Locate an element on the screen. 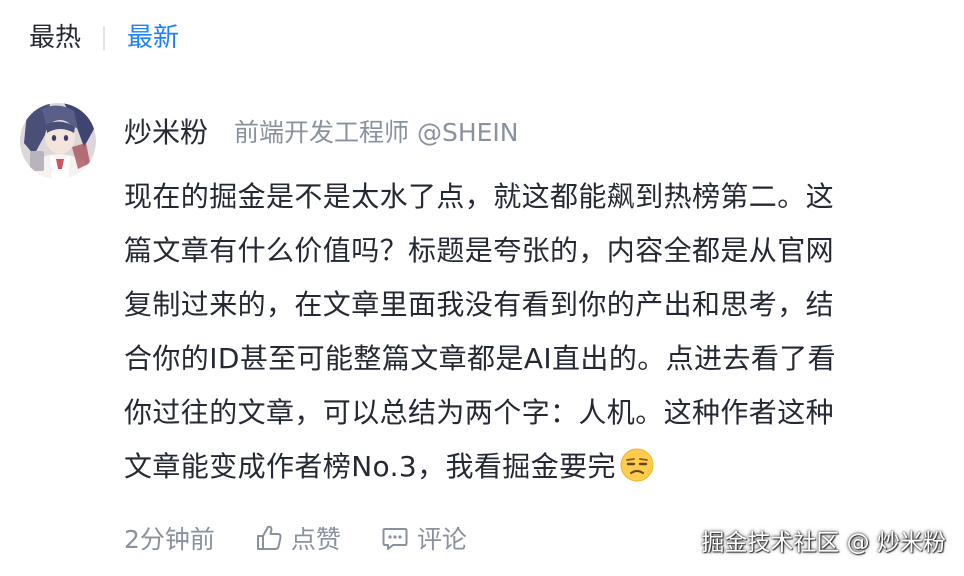 The height and width of the screenshot is (576, 964). comment-line-text: 文章能变成作者榜No.3，我看掘金要完 is located at coordinates (370, 466).